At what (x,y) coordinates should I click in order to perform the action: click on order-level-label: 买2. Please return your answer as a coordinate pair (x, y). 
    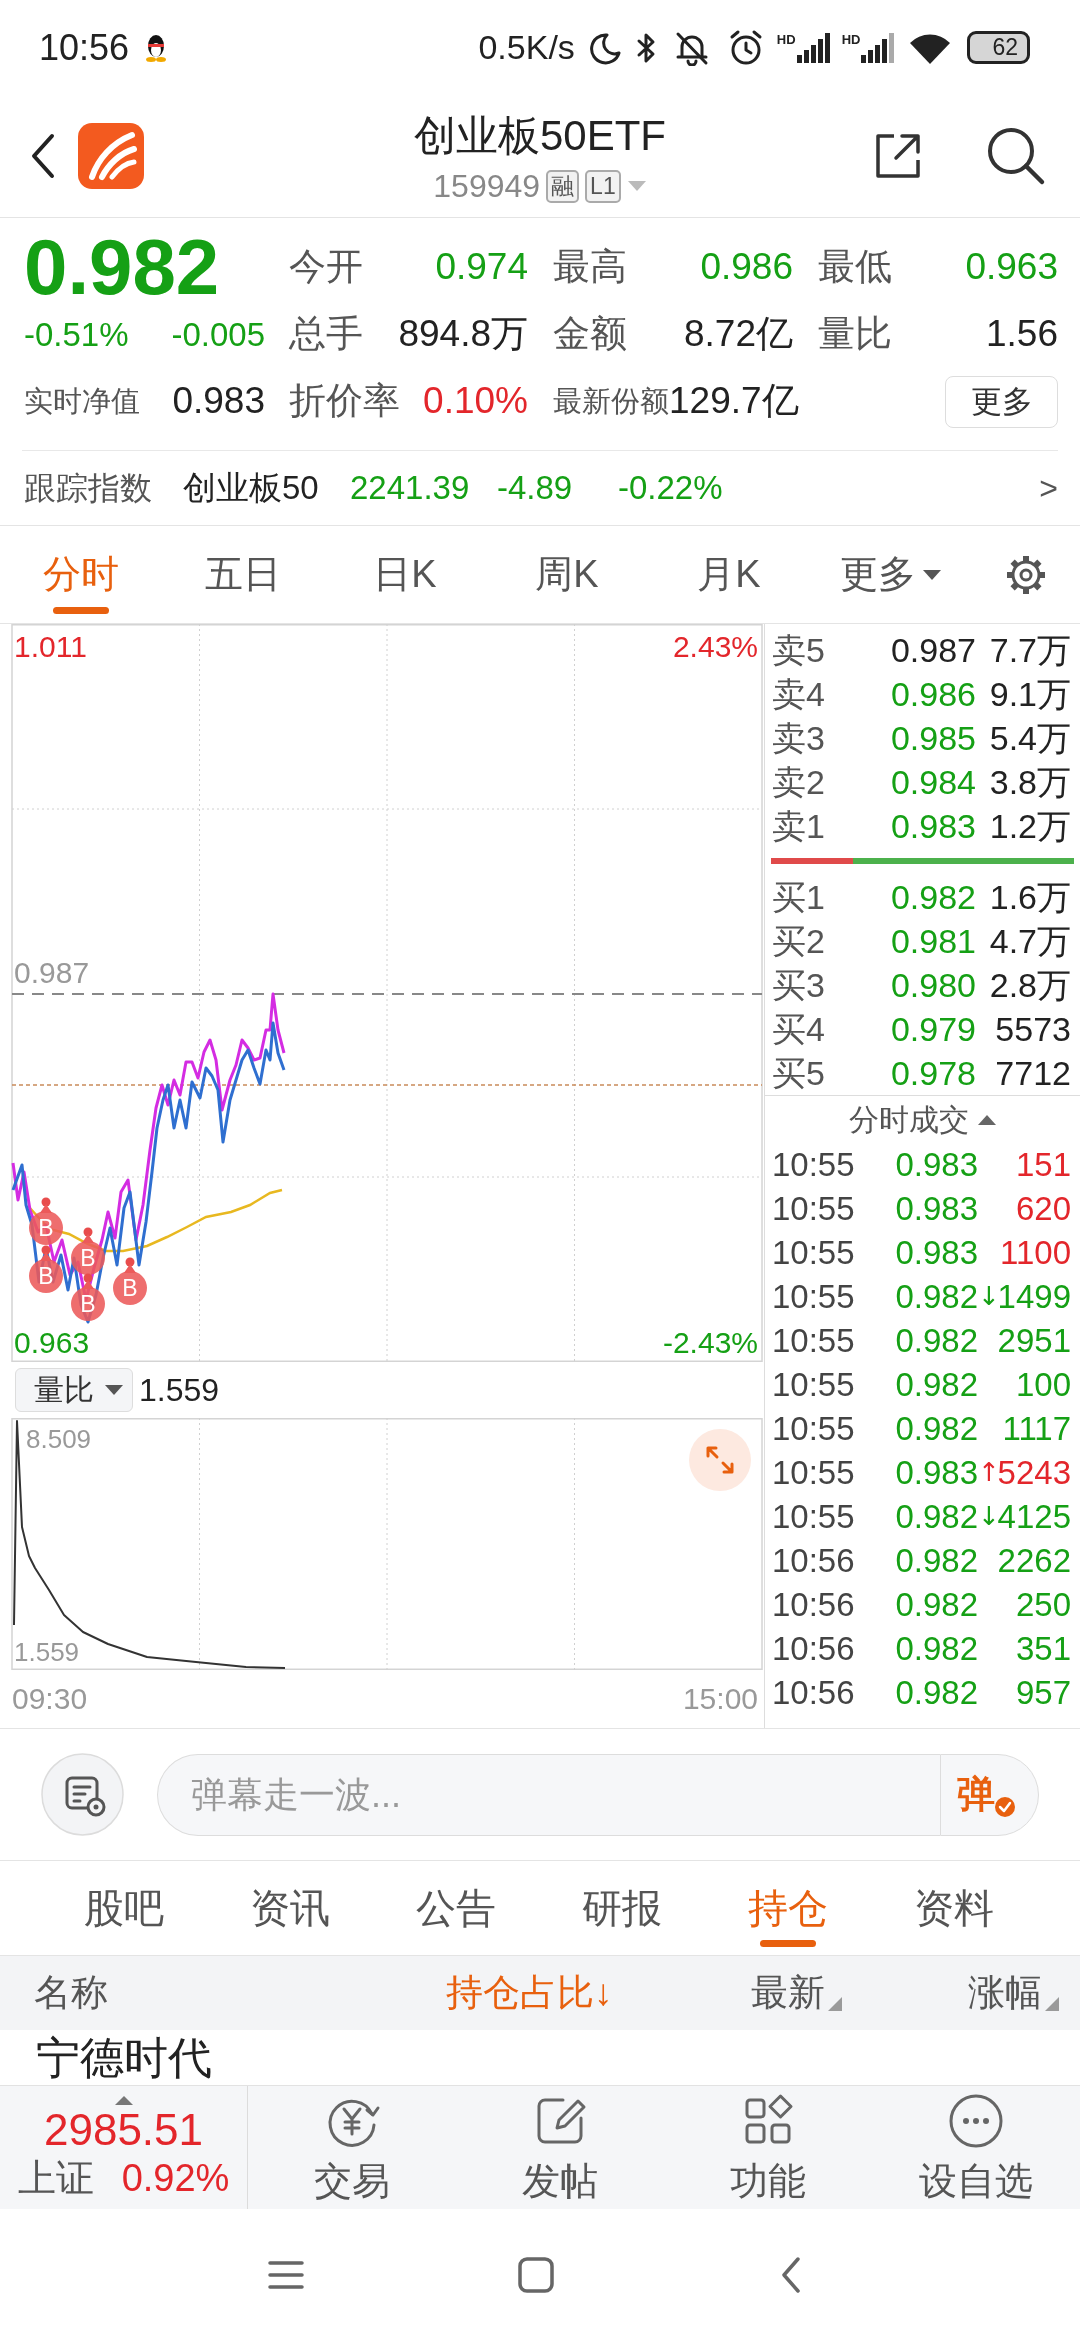
    Looking at the image, I should click on (799, 941).